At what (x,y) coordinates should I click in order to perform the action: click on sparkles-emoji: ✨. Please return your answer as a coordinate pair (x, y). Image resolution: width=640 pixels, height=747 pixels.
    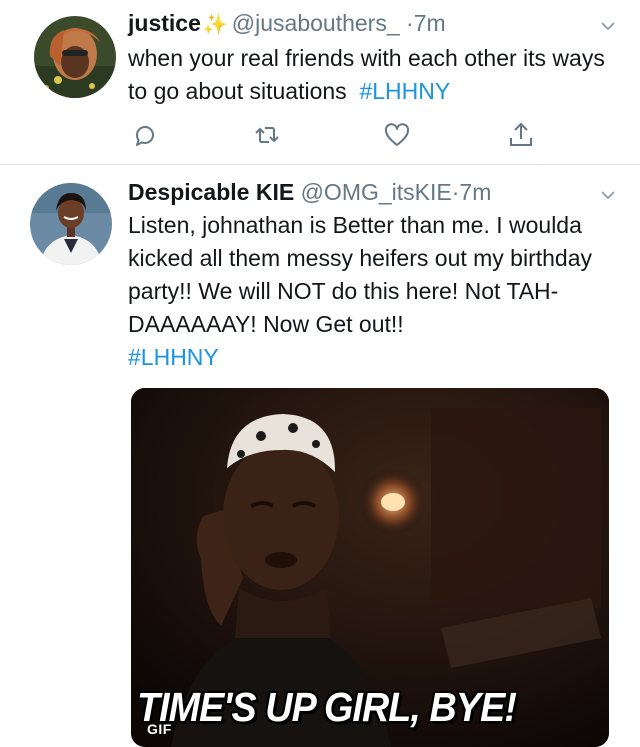
    Looking at the image, I should click on (215, 25).